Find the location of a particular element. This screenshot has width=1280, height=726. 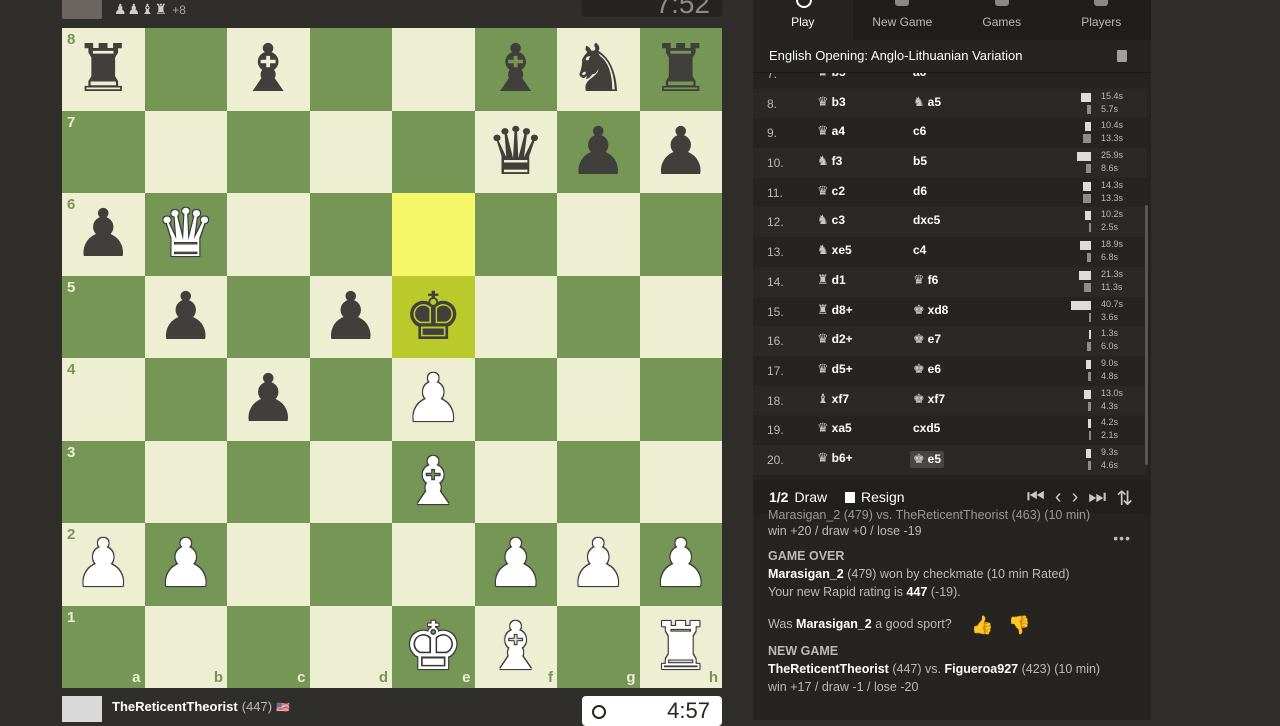

square-e7 is located at coordinates (433, 151).